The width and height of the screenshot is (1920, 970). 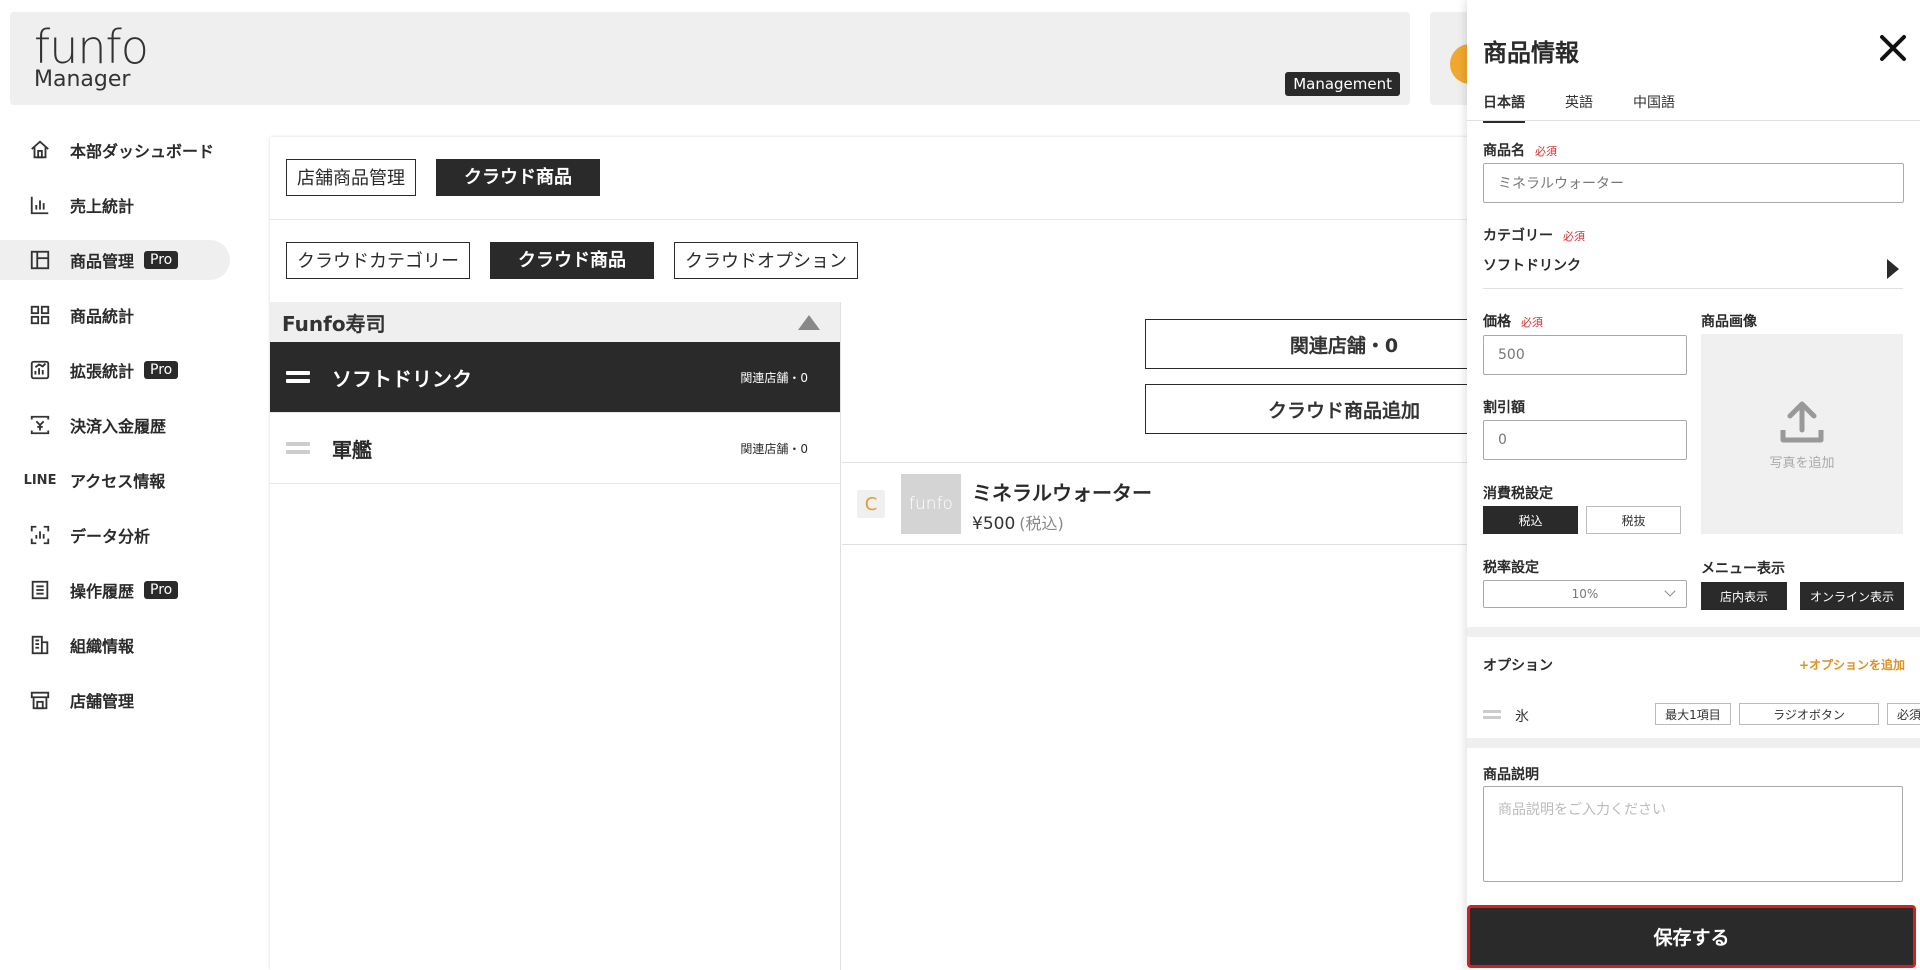 I want to click on product-thumbnail: funfo, so click(x=931, y=504).